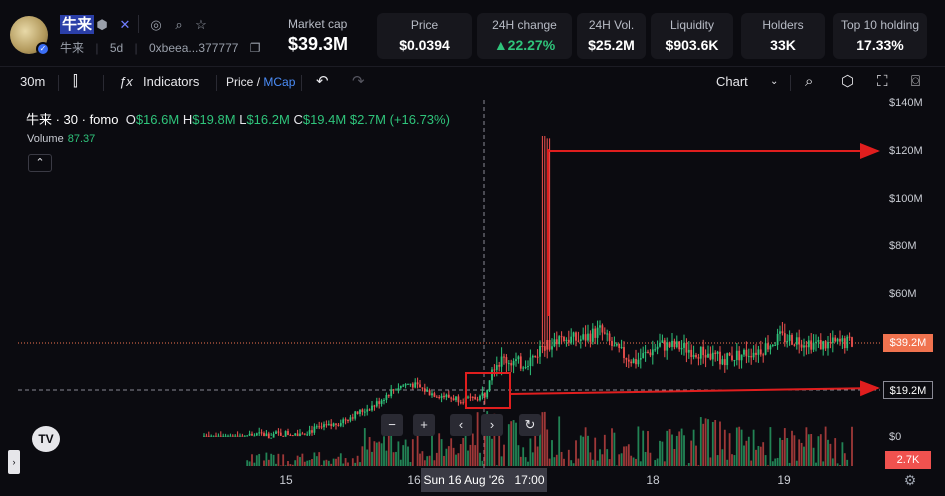 This screenshot has width=945, height=496. Describe the element at coordinates (193, 48) in the screenshot. I see `token-address: 0xbeea...377777` at that location.